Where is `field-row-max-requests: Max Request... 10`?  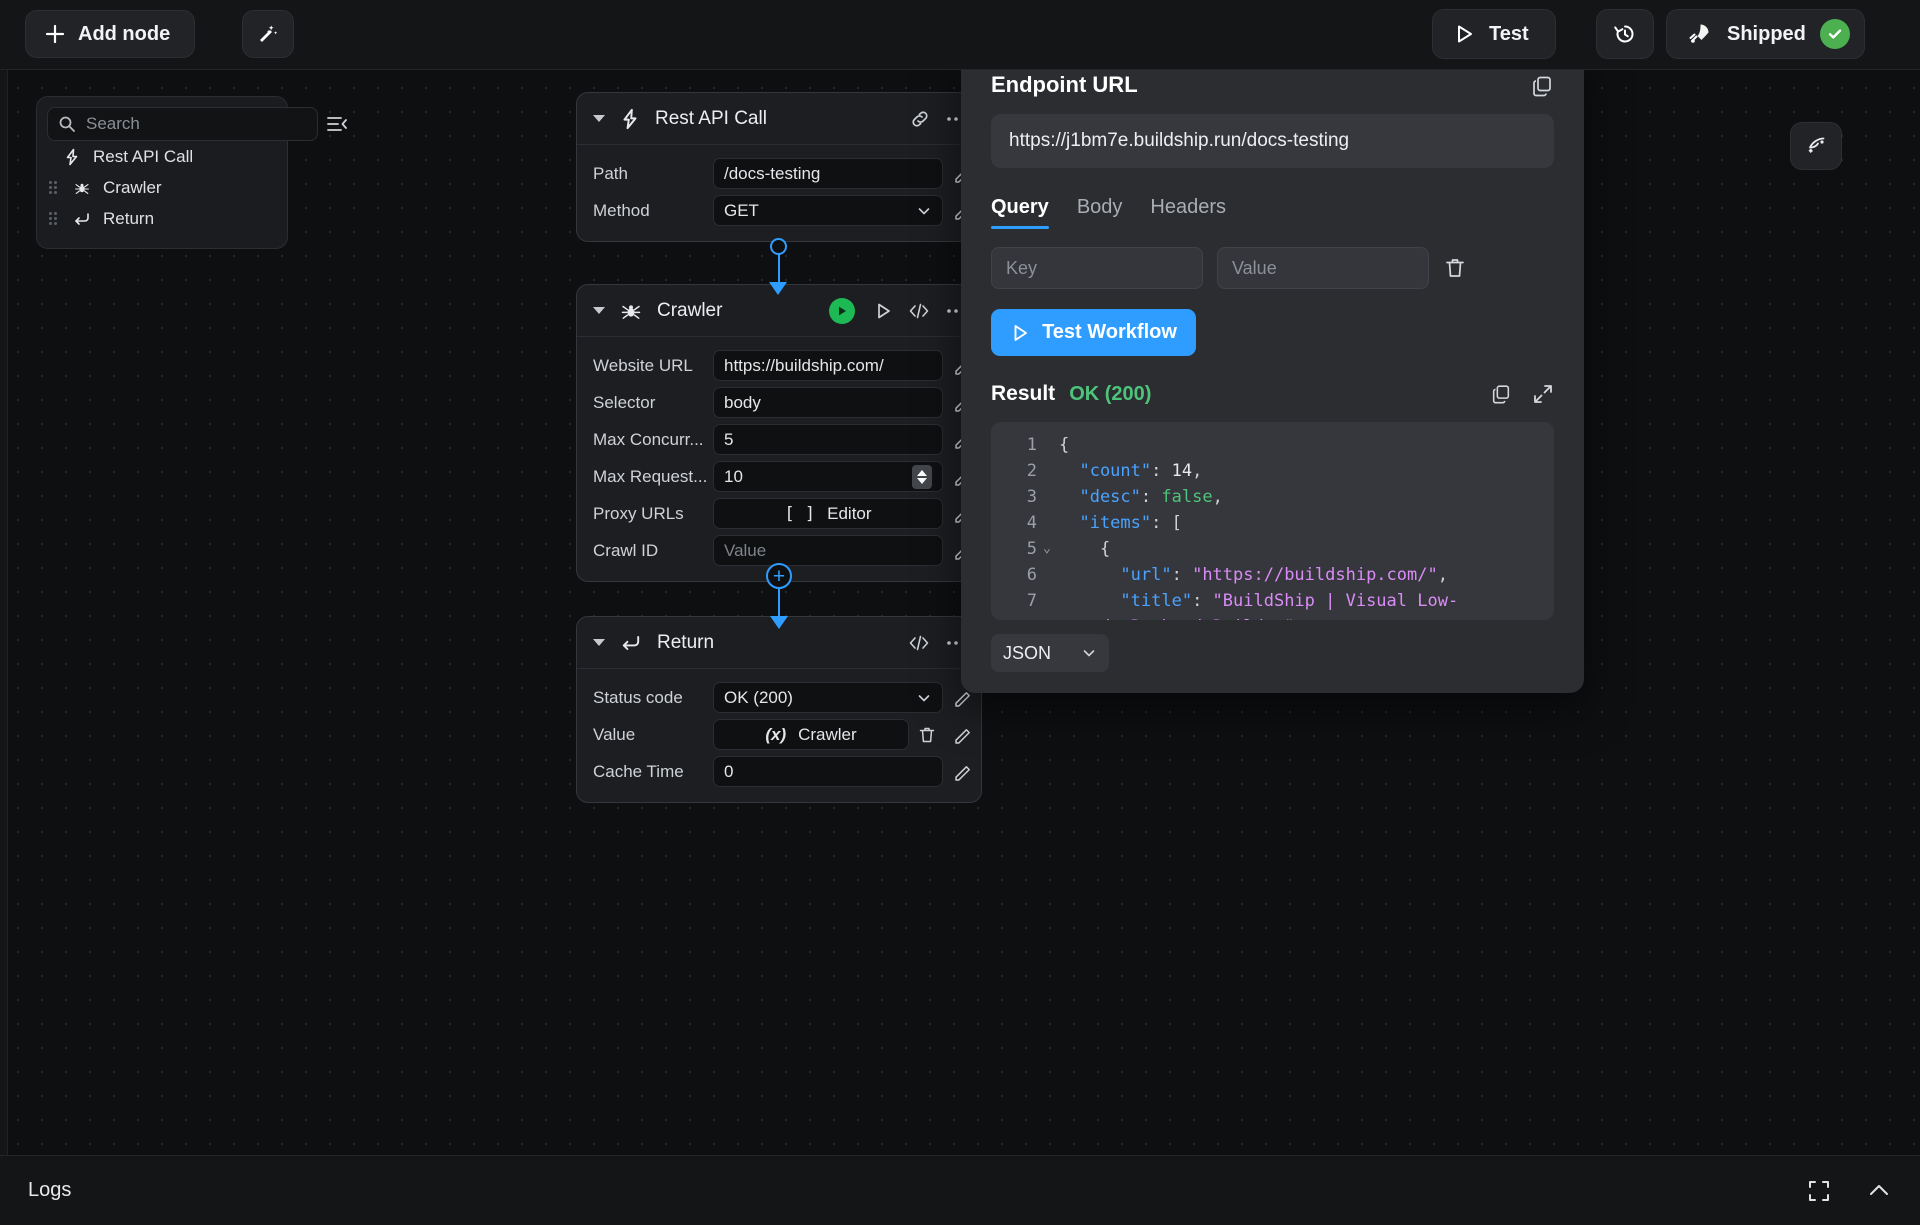
field-row-max-requests: Max Request... 10 is located at coordinates (779, 476).